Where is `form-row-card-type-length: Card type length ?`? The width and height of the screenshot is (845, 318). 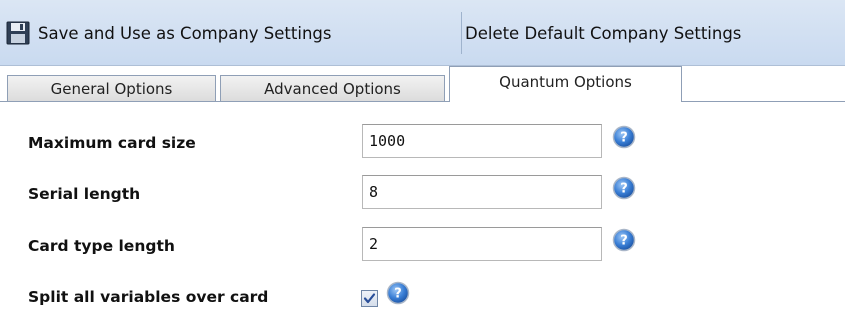 form-row-card-type-length: Card type length ? is located at coordinates (422, 247).